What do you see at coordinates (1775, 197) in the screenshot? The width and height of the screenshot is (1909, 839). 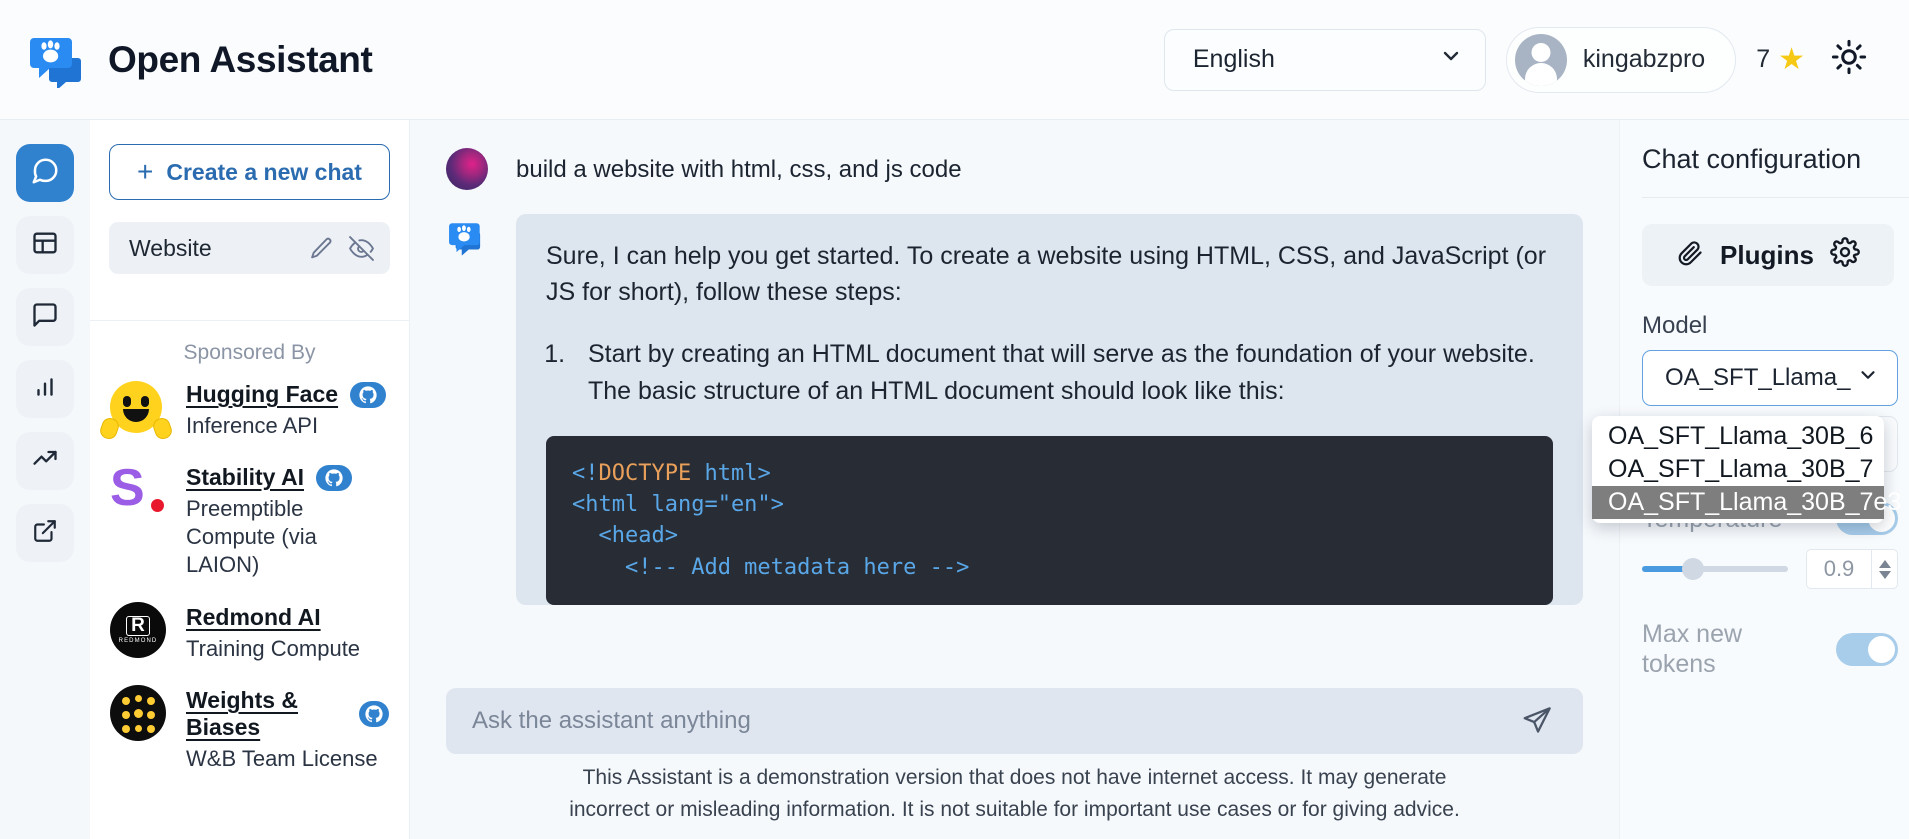 I see `config-divider` at bounding box center [1775, 197].